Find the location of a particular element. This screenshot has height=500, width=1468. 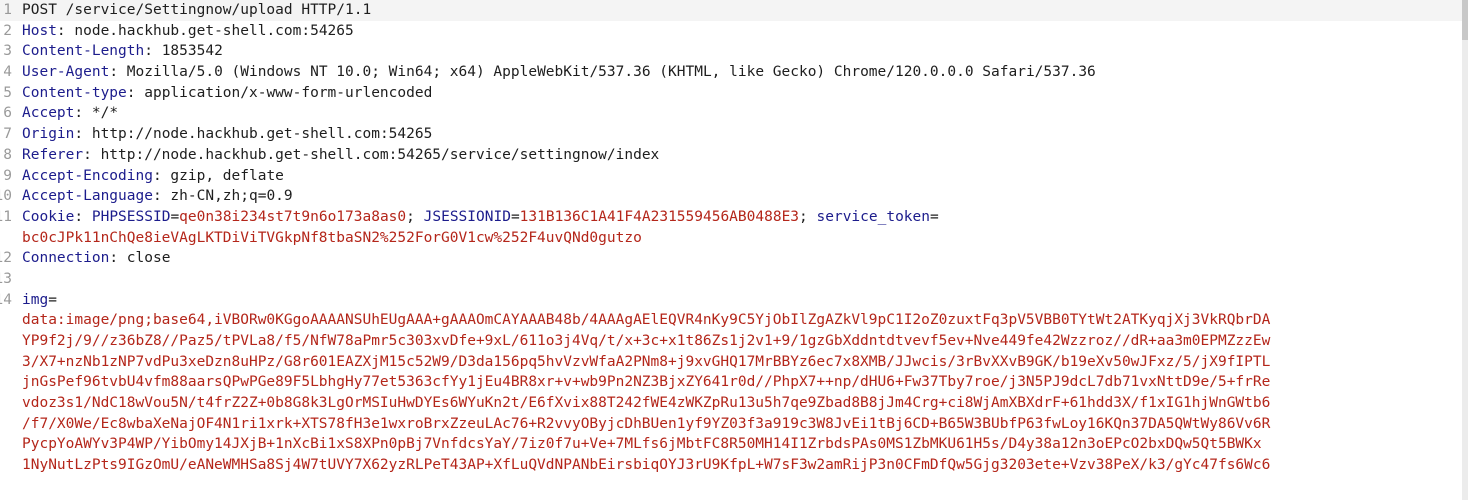

line-number: 9 is located at coordinates (7, 175).